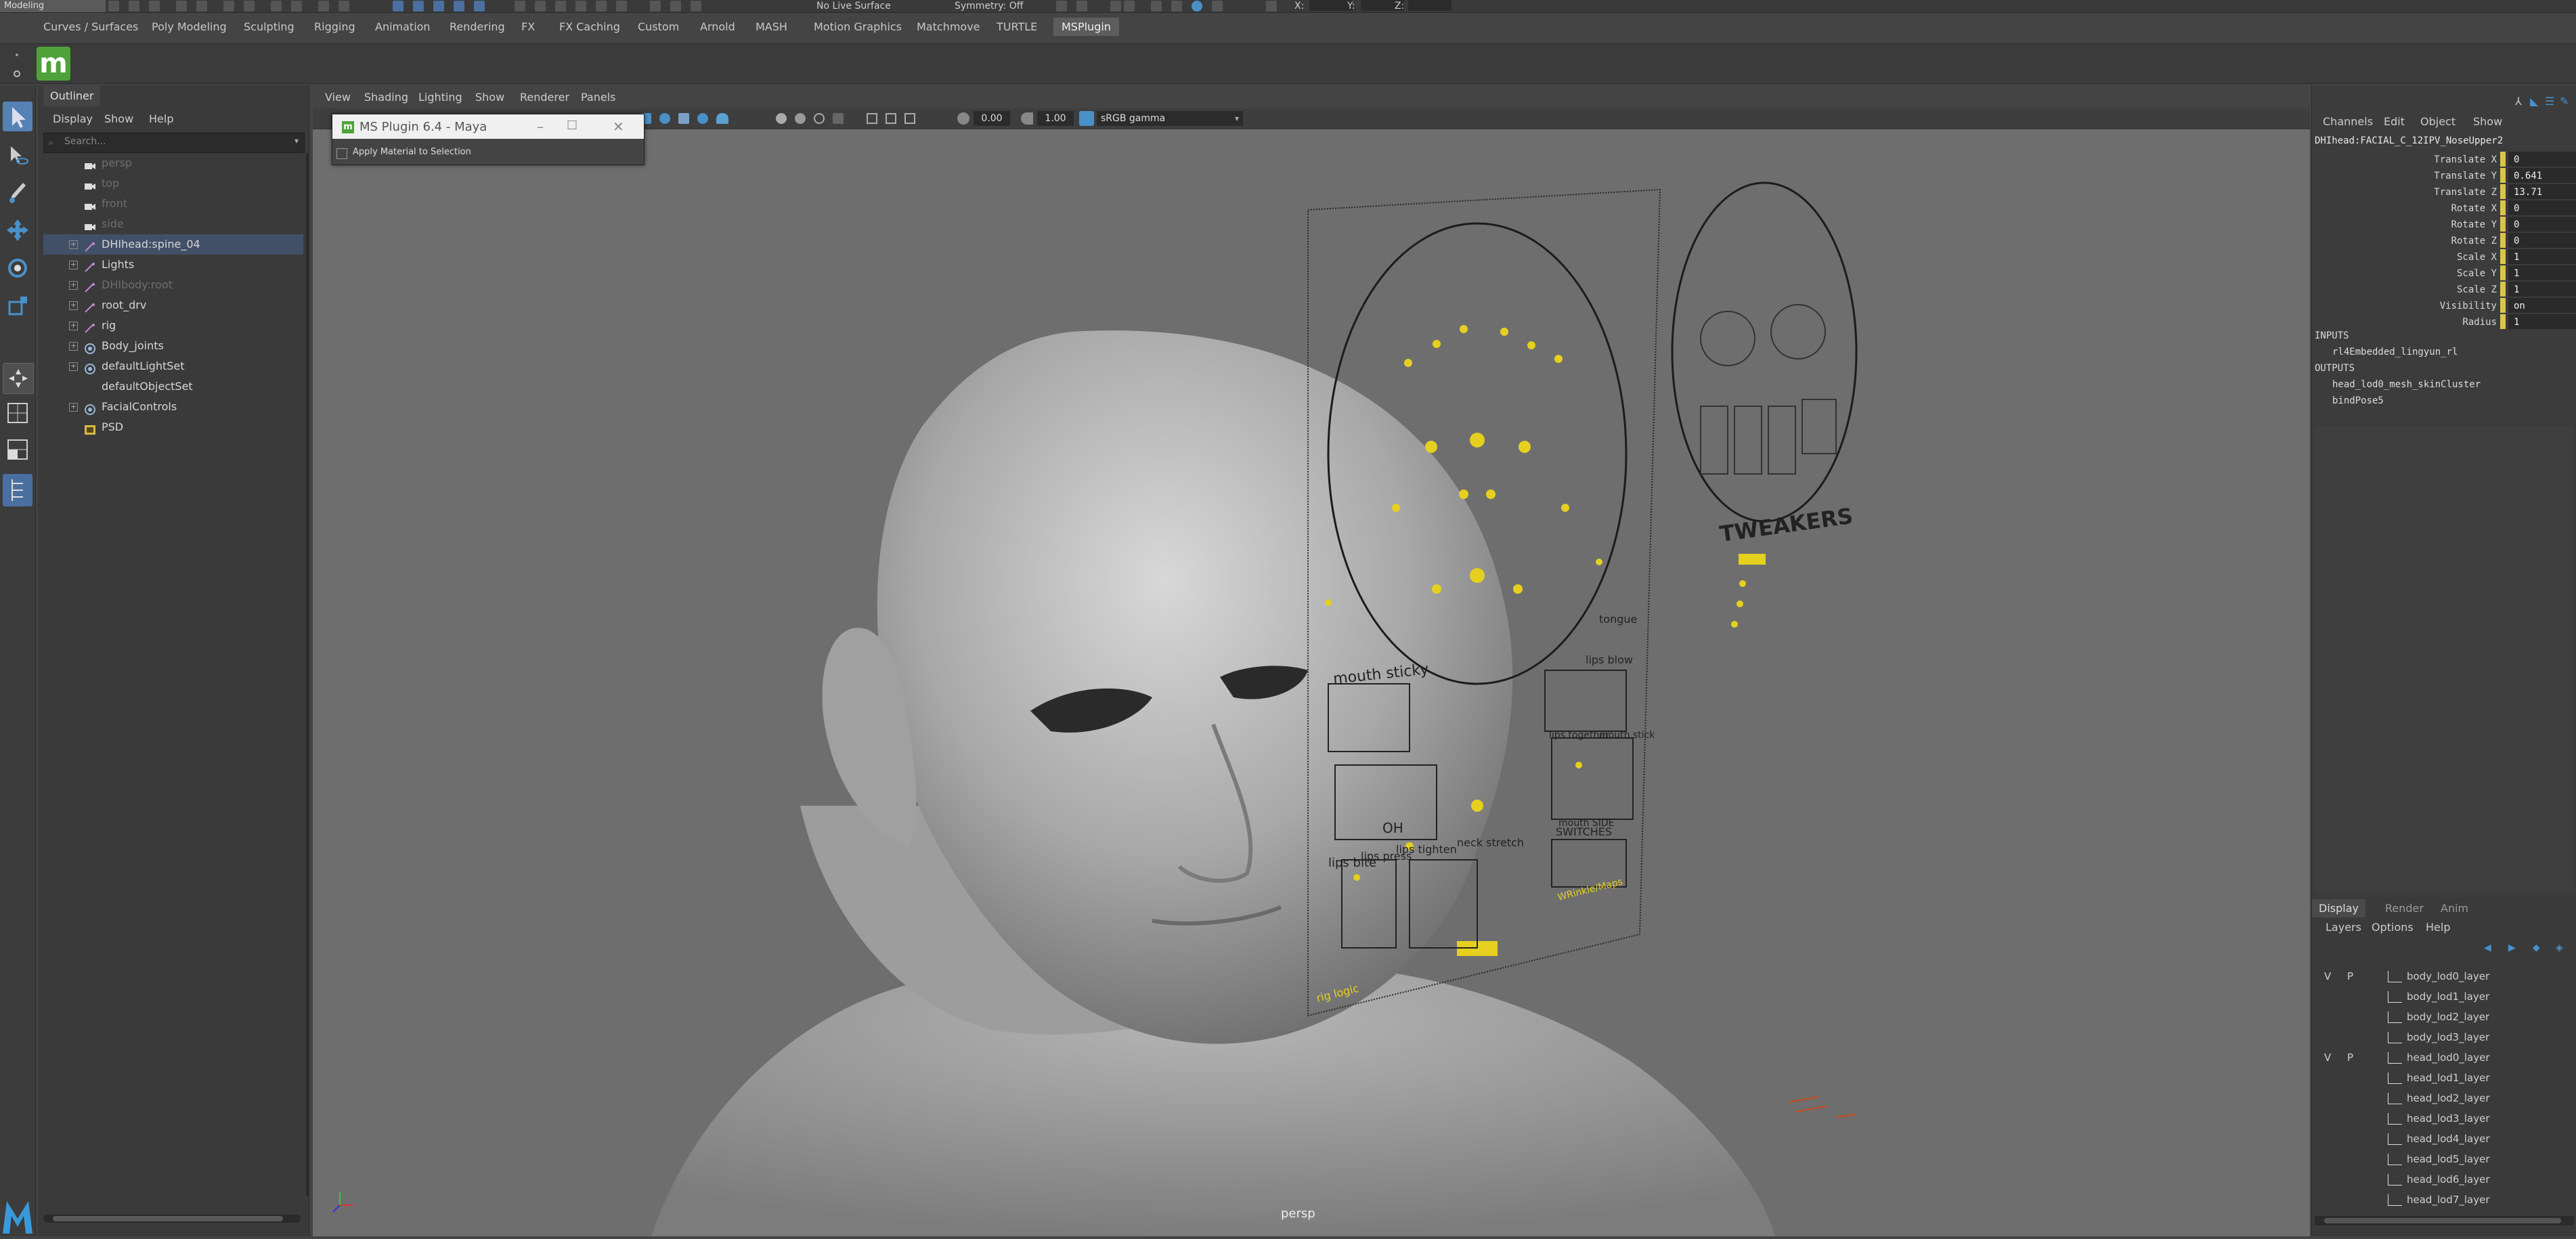 The image size is (2576, 1239). What do you see at coordinates (168, 1218) in the screenshot?
I see `outliner-hscroll-thumb` at bounding box center [168, 1218].